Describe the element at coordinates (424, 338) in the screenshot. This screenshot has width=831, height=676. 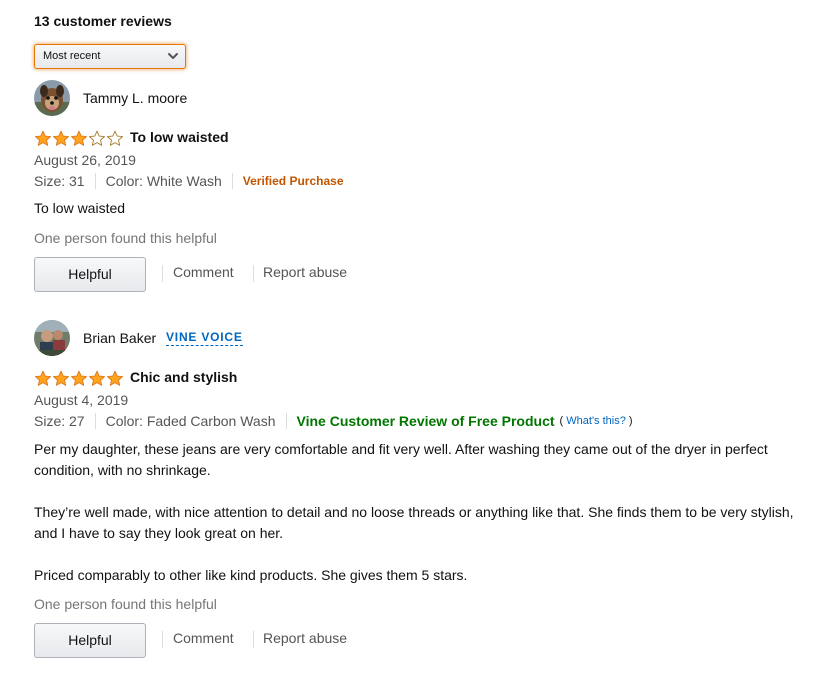
I see `reviewer-profile: Brian Baker VINE VOICE` at that location.